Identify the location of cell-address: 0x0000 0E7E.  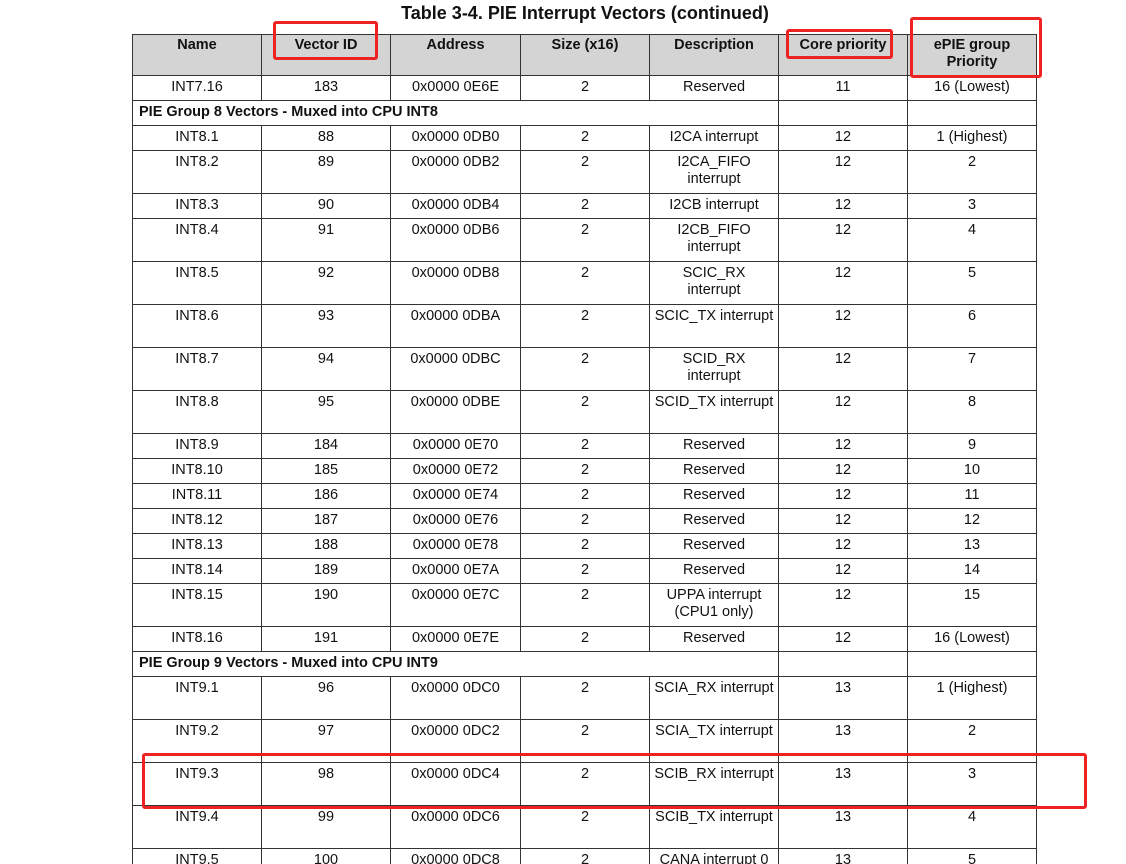
(455, 639).